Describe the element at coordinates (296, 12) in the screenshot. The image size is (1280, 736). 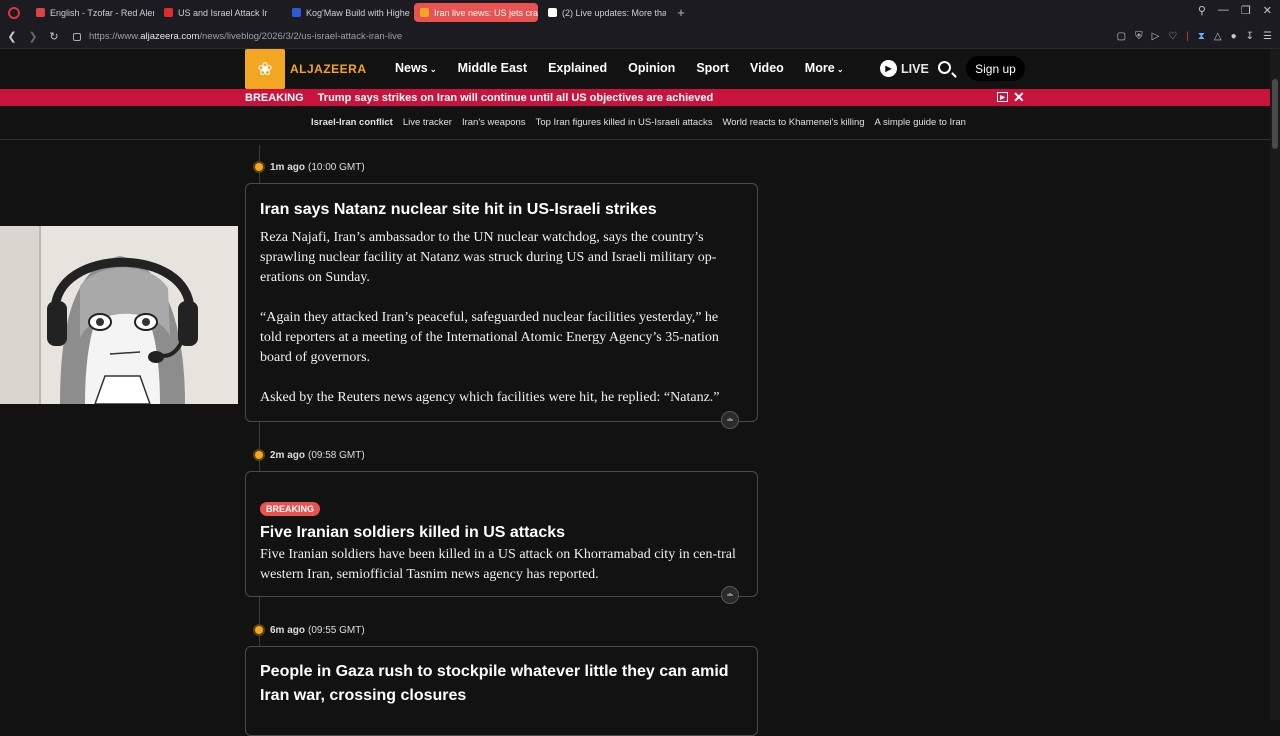
I see `kogmaw-favicon-icon` at that location.